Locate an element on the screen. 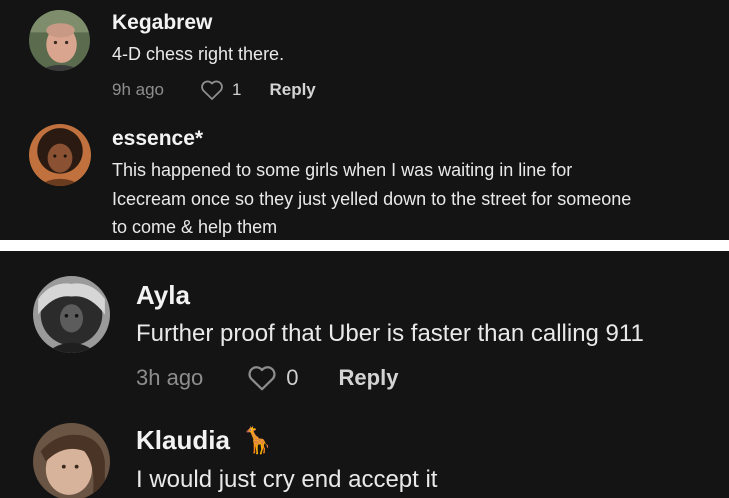 Image resolution: width=729 pixels, height=498 pixels. avatar-essence is located at coordinates (60, 155).